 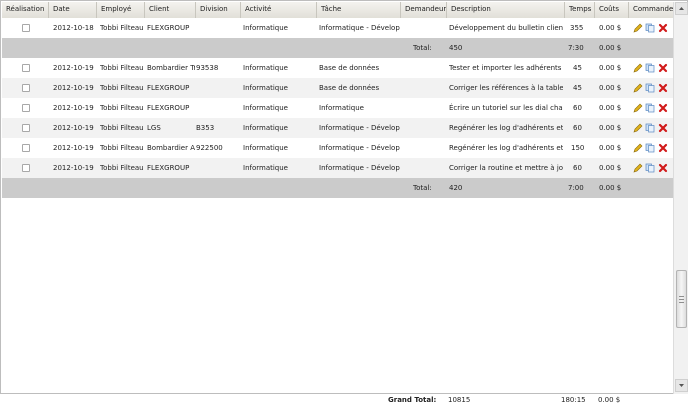 What do you see at coordinates (681, 385) in the screenshot?
I see `scroll-down-button` at bounding box center [681, 385].